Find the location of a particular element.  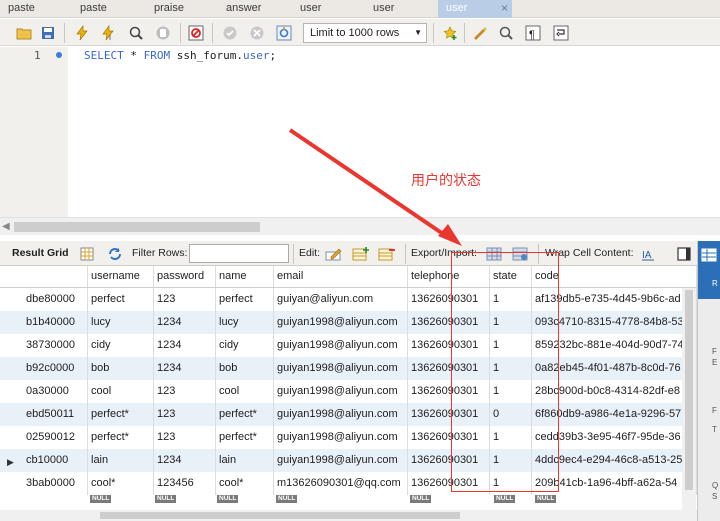

beautify-icon is located at coordinates (480, 33).